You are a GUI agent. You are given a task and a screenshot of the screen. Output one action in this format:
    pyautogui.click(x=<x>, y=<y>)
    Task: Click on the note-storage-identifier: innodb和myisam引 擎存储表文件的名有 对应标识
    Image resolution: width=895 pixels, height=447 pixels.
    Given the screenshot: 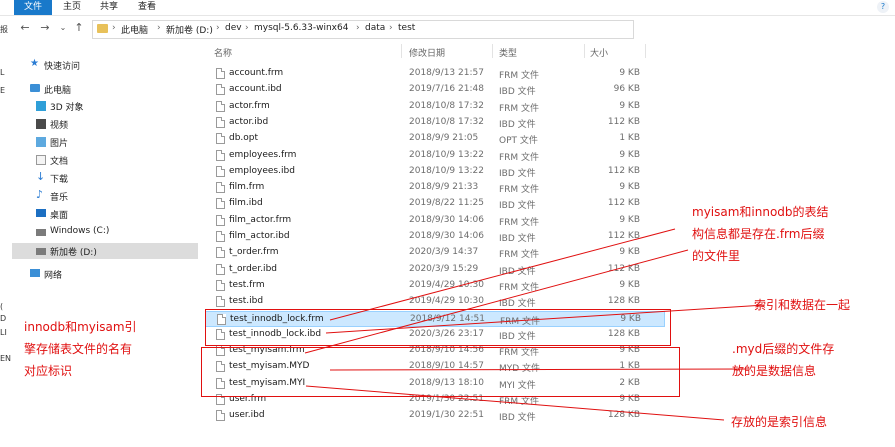 What is the action you would take?
    pyautogui.click(x=80, y=349)
    